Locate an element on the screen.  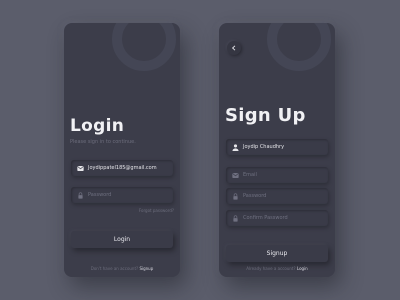
confirm-password-field is located at coordinates (277, 218).